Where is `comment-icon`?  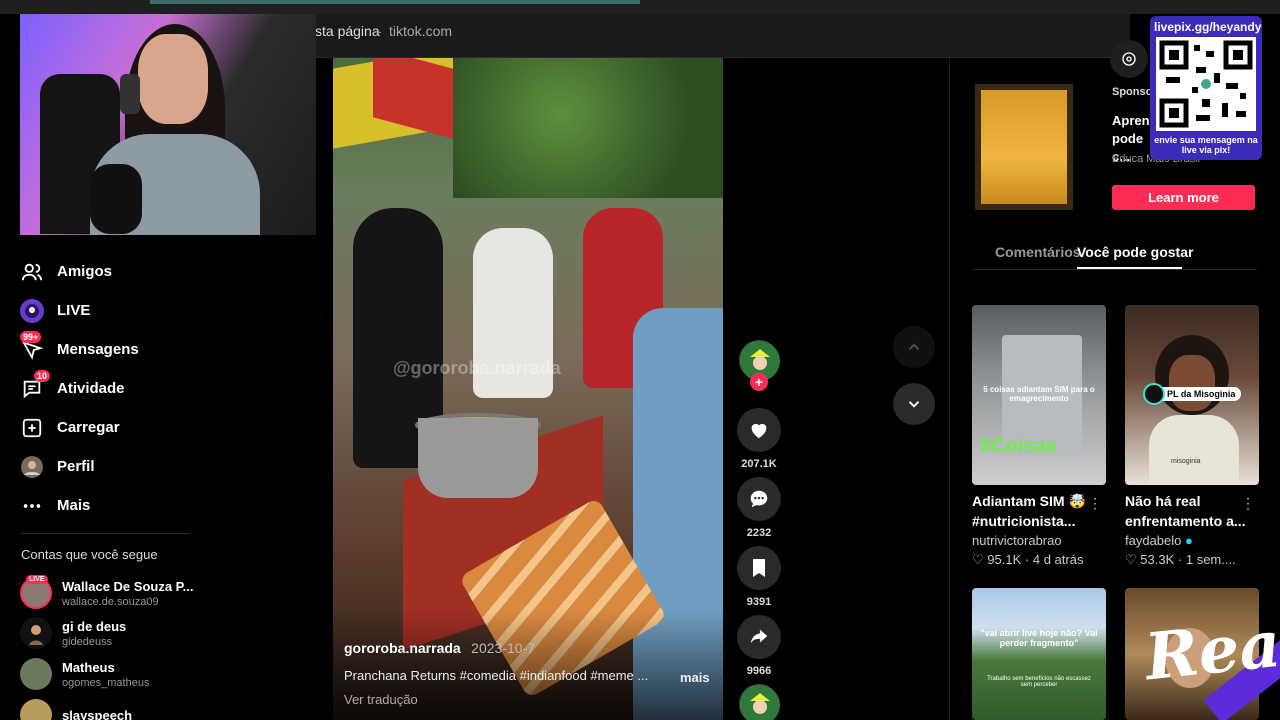
comment-icon is located at coordinates (759, 499).